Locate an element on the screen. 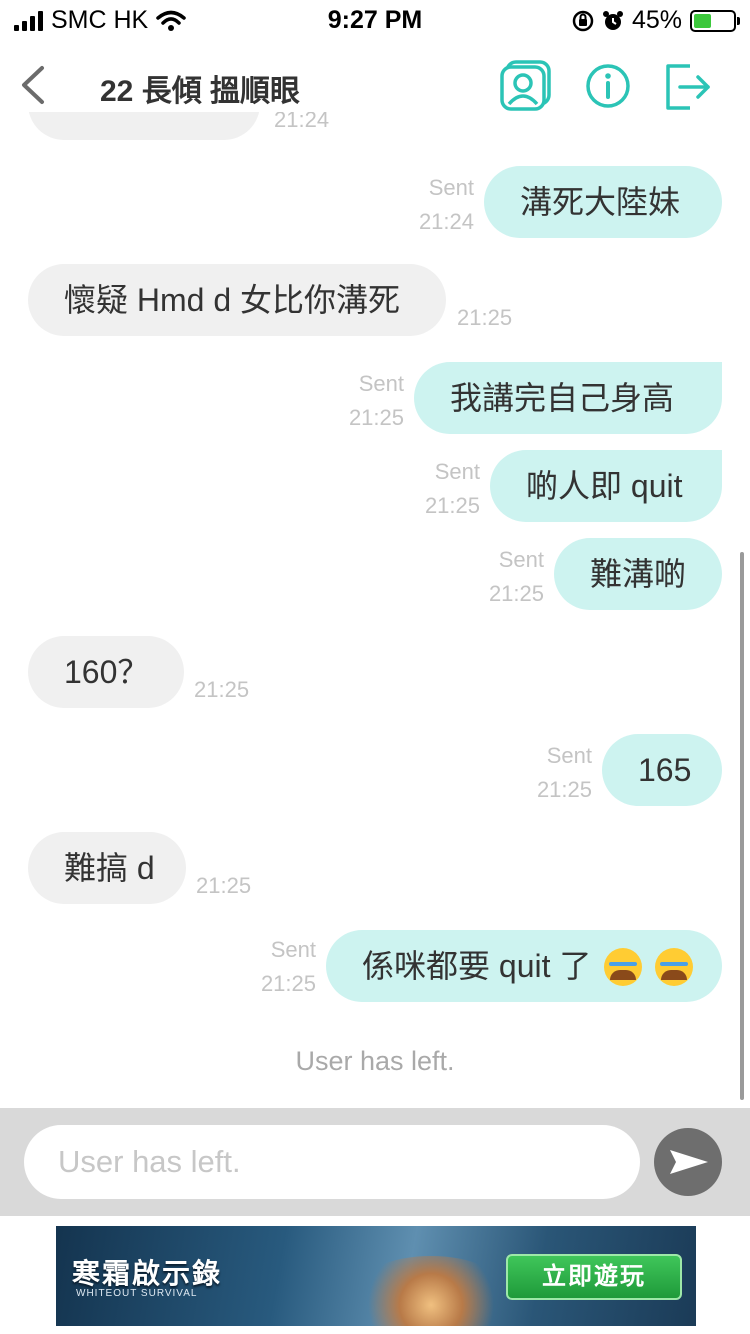  message-bubble-outgoing: 係咪都要 quit 了 is located at coordinates (524, 966).